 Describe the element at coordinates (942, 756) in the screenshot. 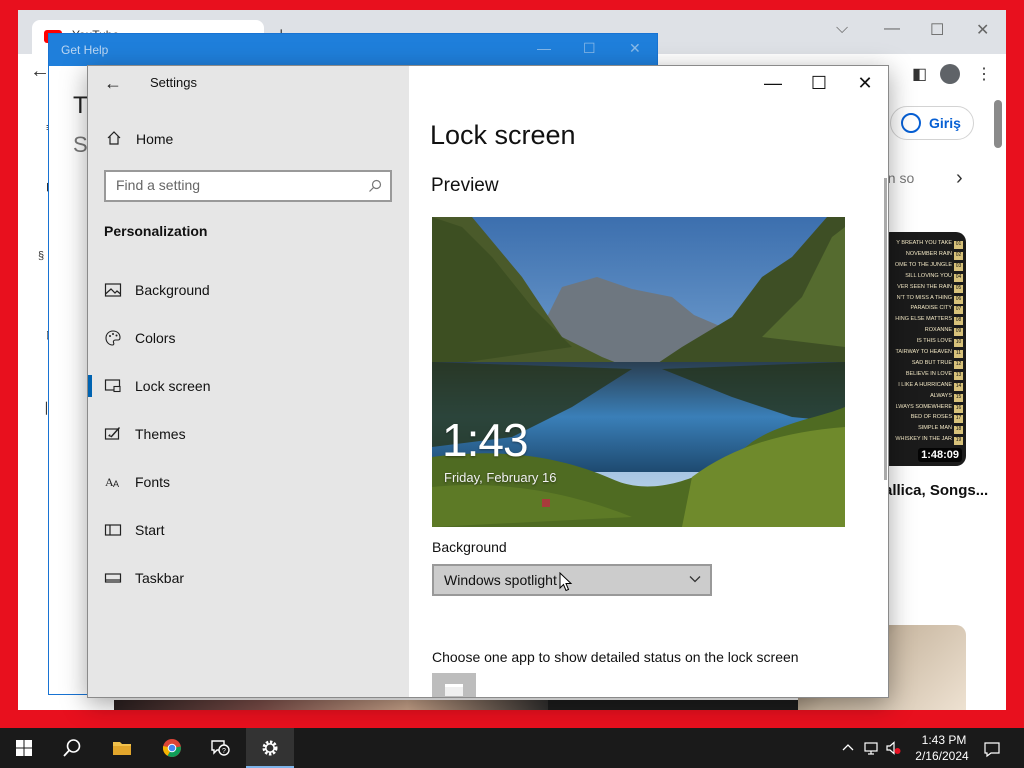

I see `taskbar-clock-date: 2/16/2024` at that location.